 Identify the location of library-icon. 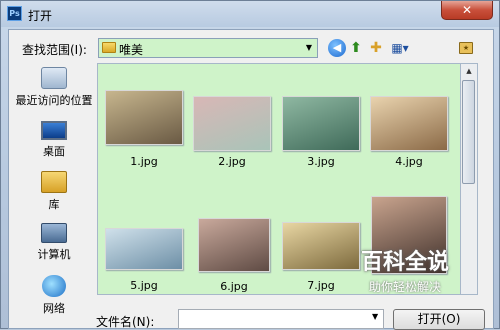
(54, 182).